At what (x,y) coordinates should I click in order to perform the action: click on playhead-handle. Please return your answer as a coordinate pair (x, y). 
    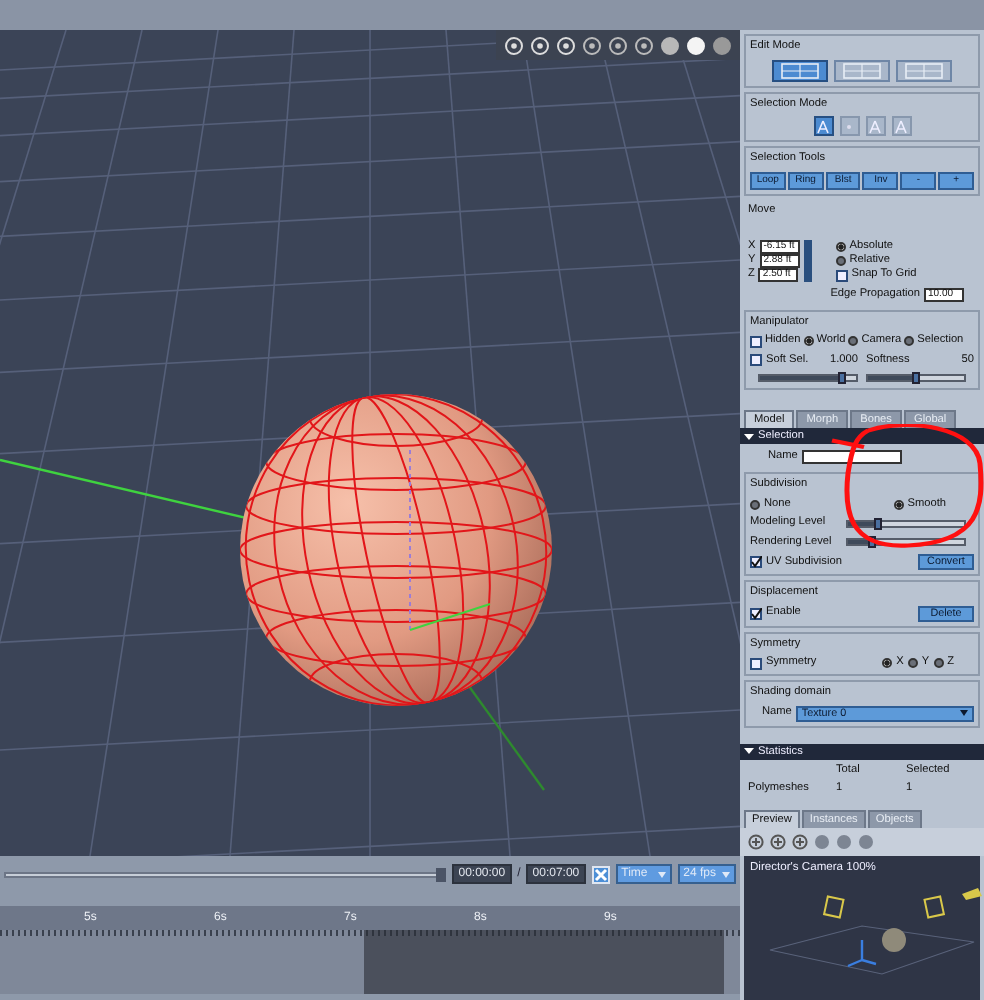
    Looking at the image, I should click on (441, 874).